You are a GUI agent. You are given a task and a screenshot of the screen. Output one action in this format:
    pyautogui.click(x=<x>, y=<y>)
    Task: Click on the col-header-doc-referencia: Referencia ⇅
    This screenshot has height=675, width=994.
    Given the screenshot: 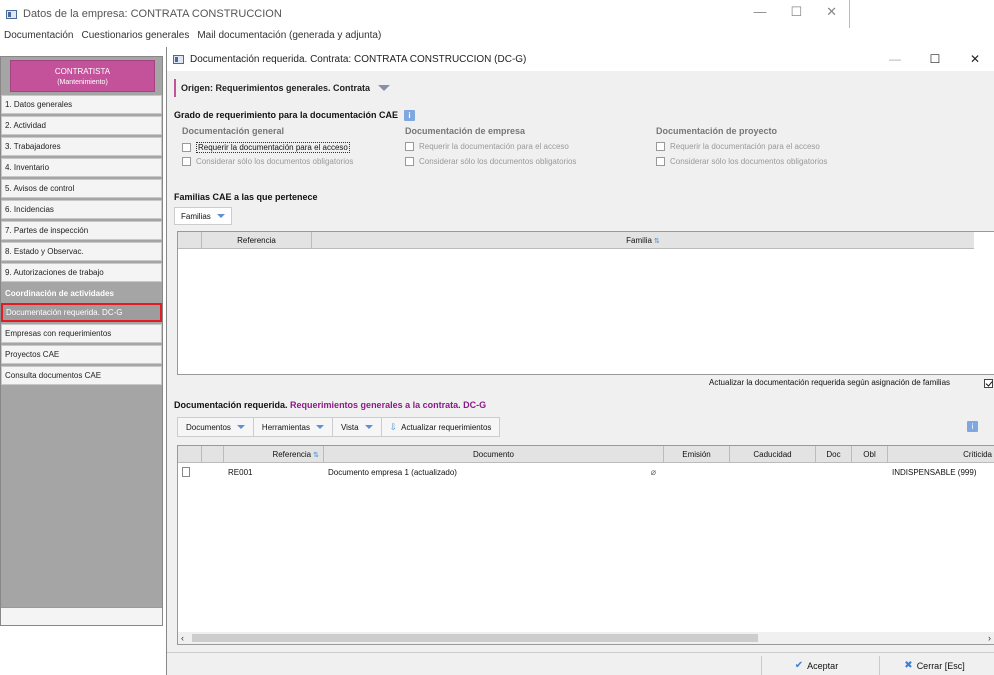 What is the action you would take?
    pyautogui.click(x=274, y=454)
    